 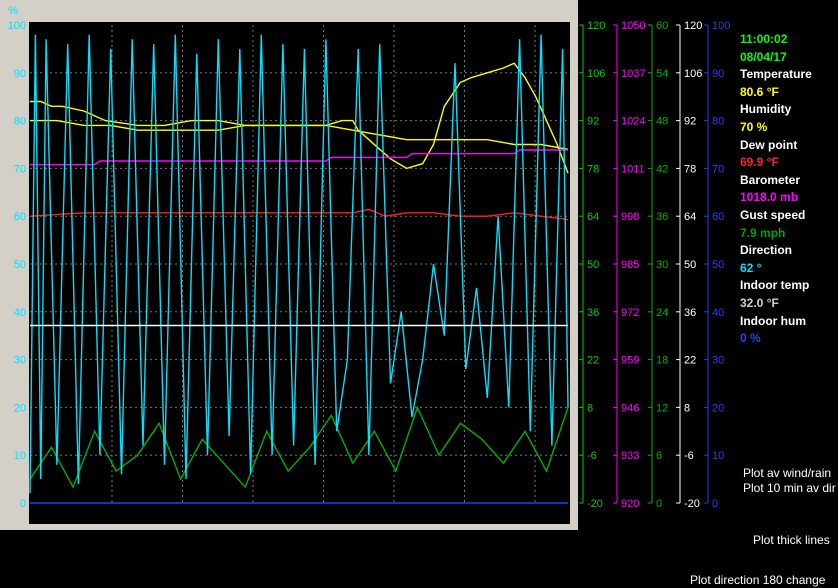 I want to click on y-tick-label: 920, so click(x=630, y=504).